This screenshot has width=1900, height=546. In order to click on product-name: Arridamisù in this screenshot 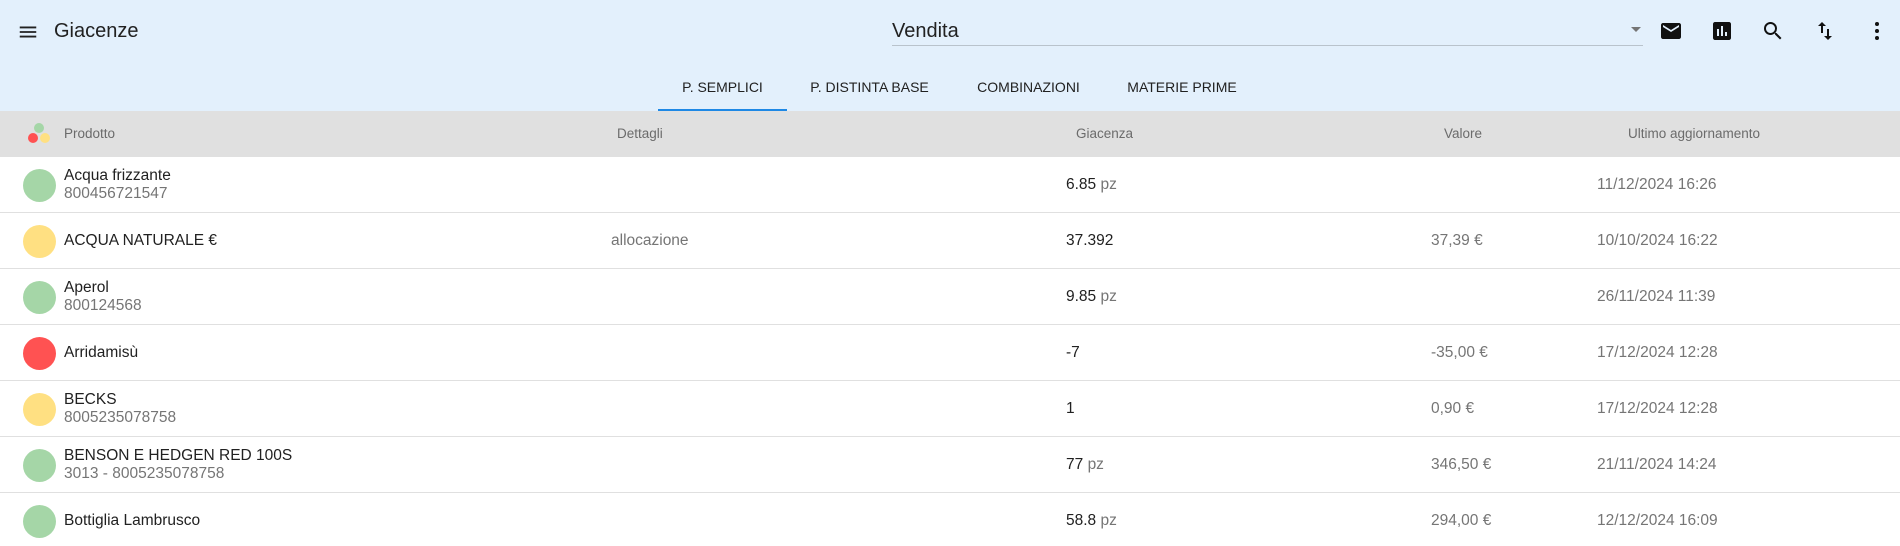, I will do `click(101, 352)`.